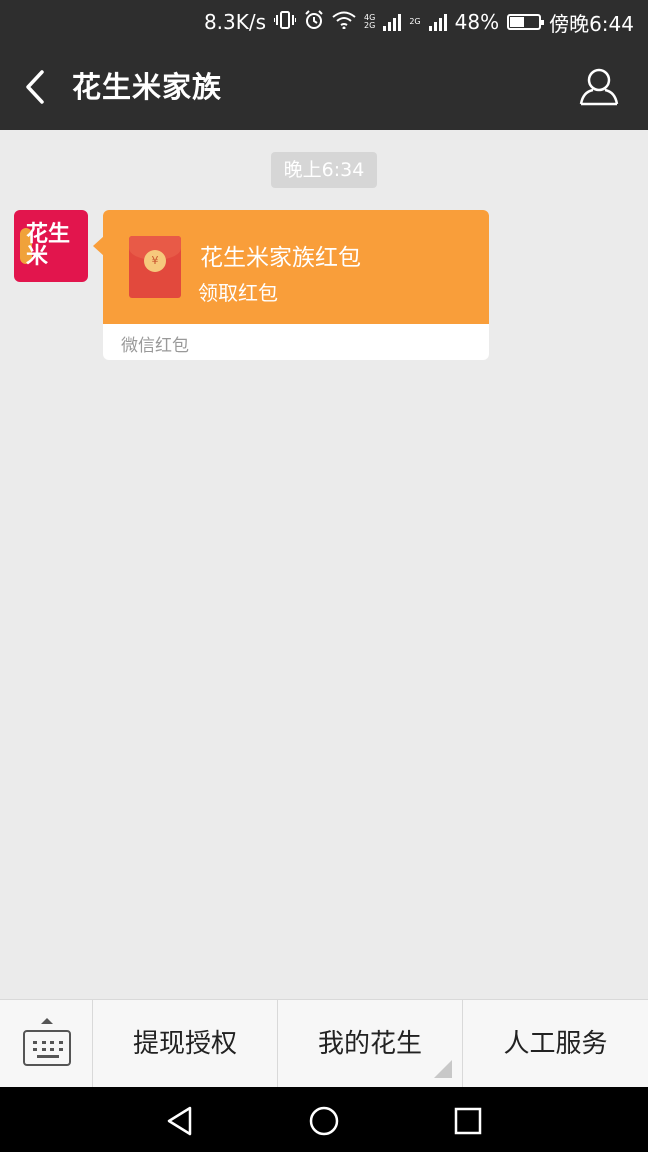  Describe the element at coordinates (370, 25) in the screenshot. I see `network-label-2g-a: 2G` at that location.